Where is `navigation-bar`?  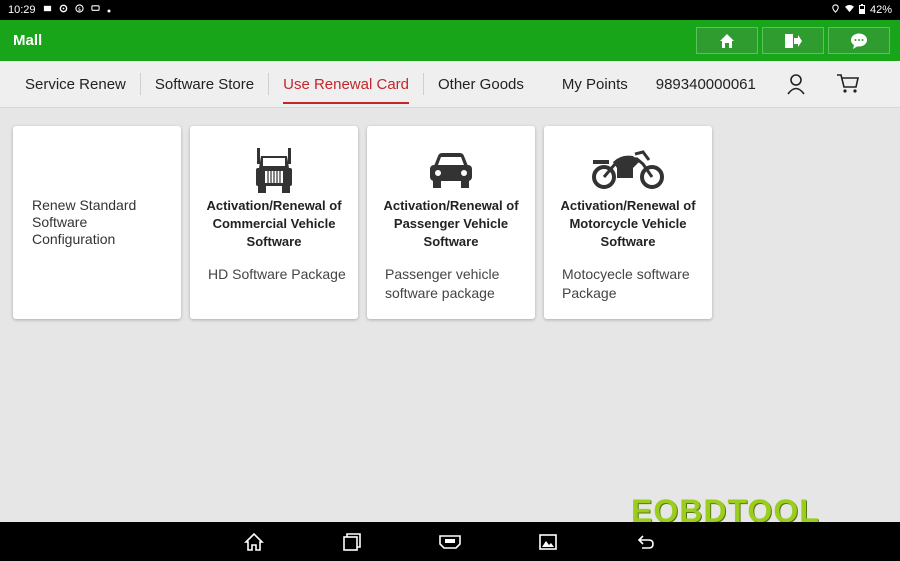
navigation-bar is located at coordinates (450, 541).